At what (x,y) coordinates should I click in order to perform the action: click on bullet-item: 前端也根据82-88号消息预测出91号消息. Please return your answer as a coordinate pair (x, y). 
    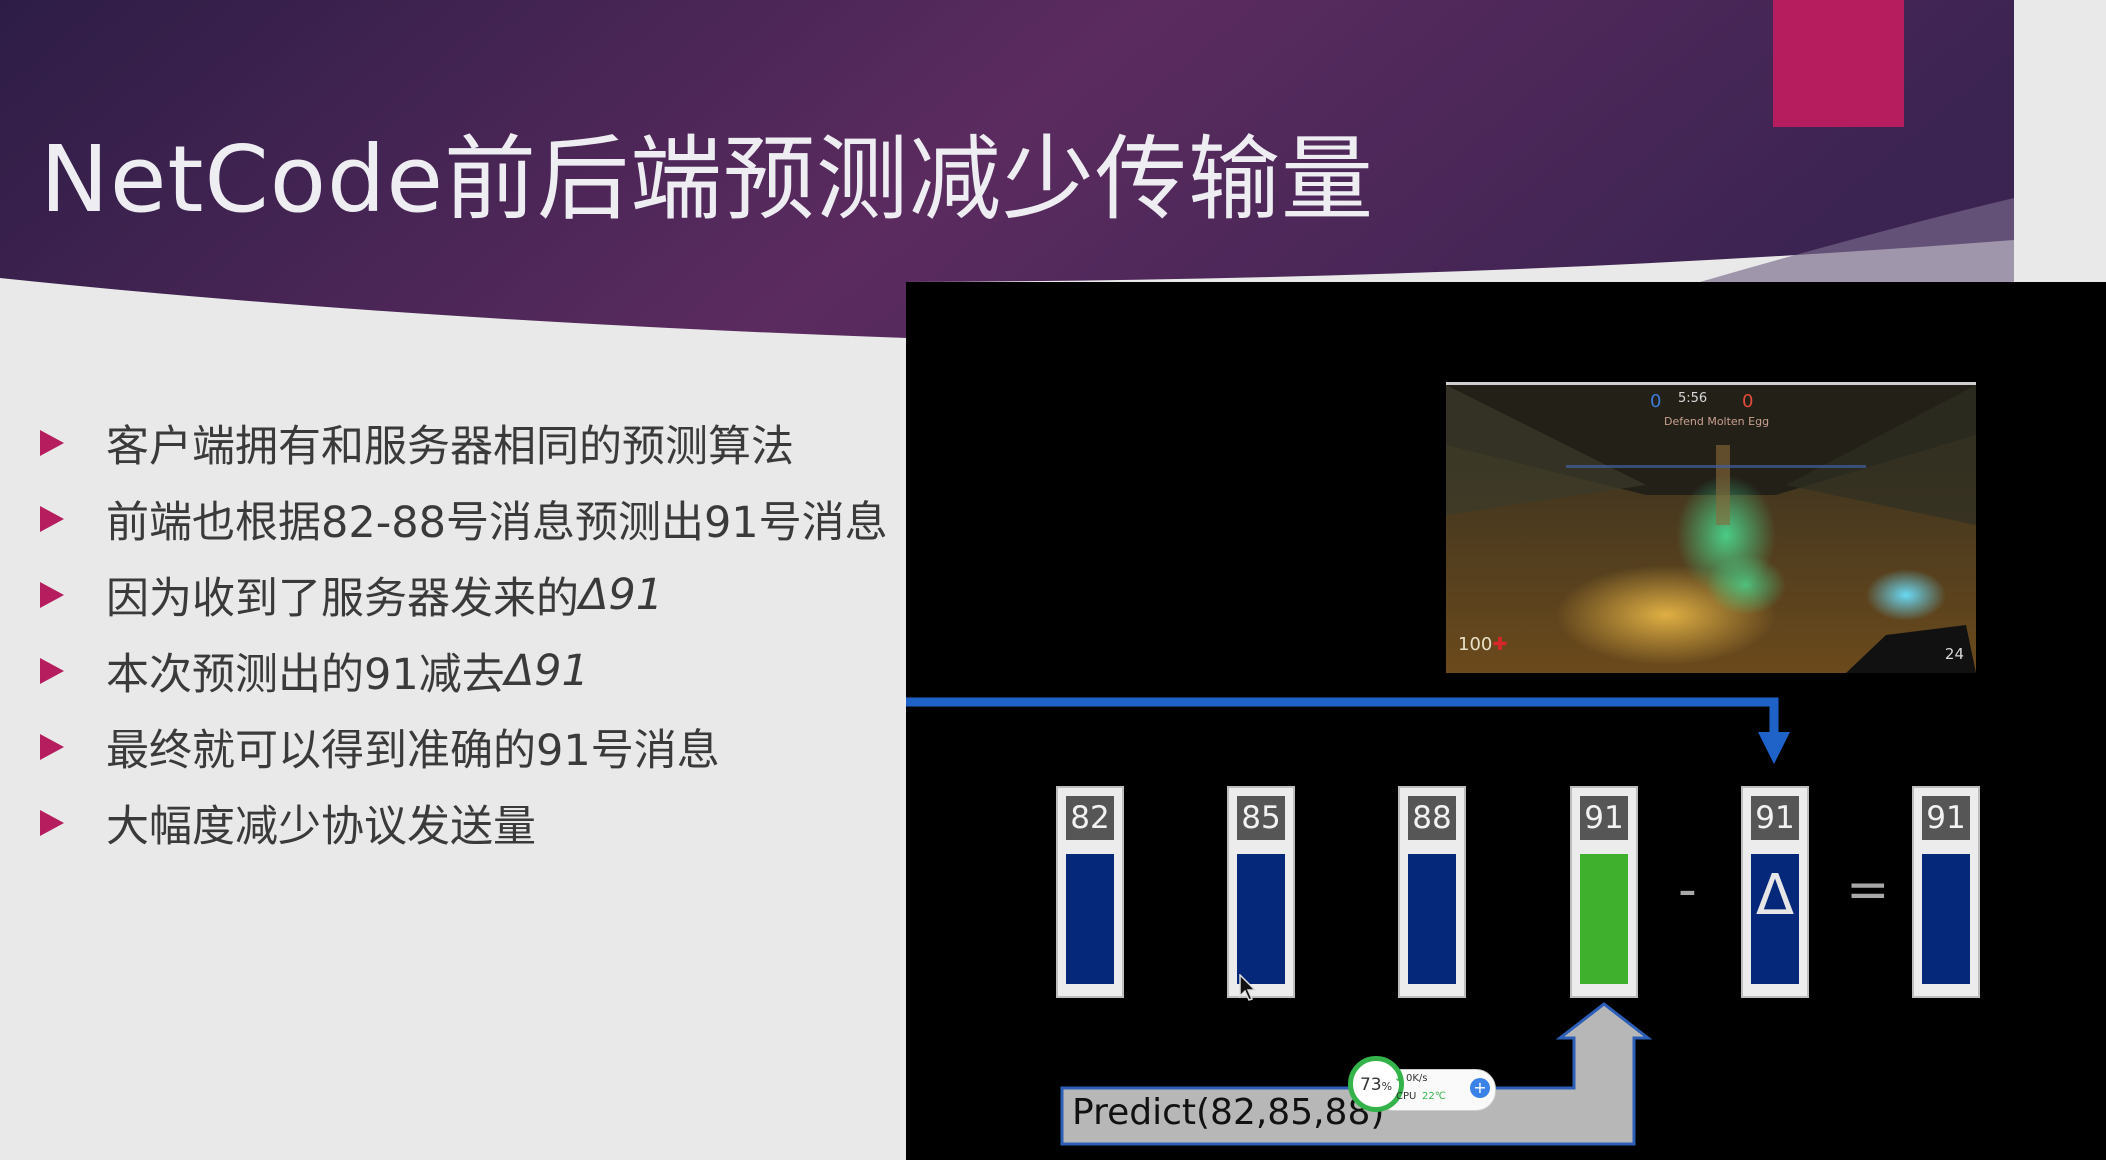
    Looking at the image, I should click on (462, 519).